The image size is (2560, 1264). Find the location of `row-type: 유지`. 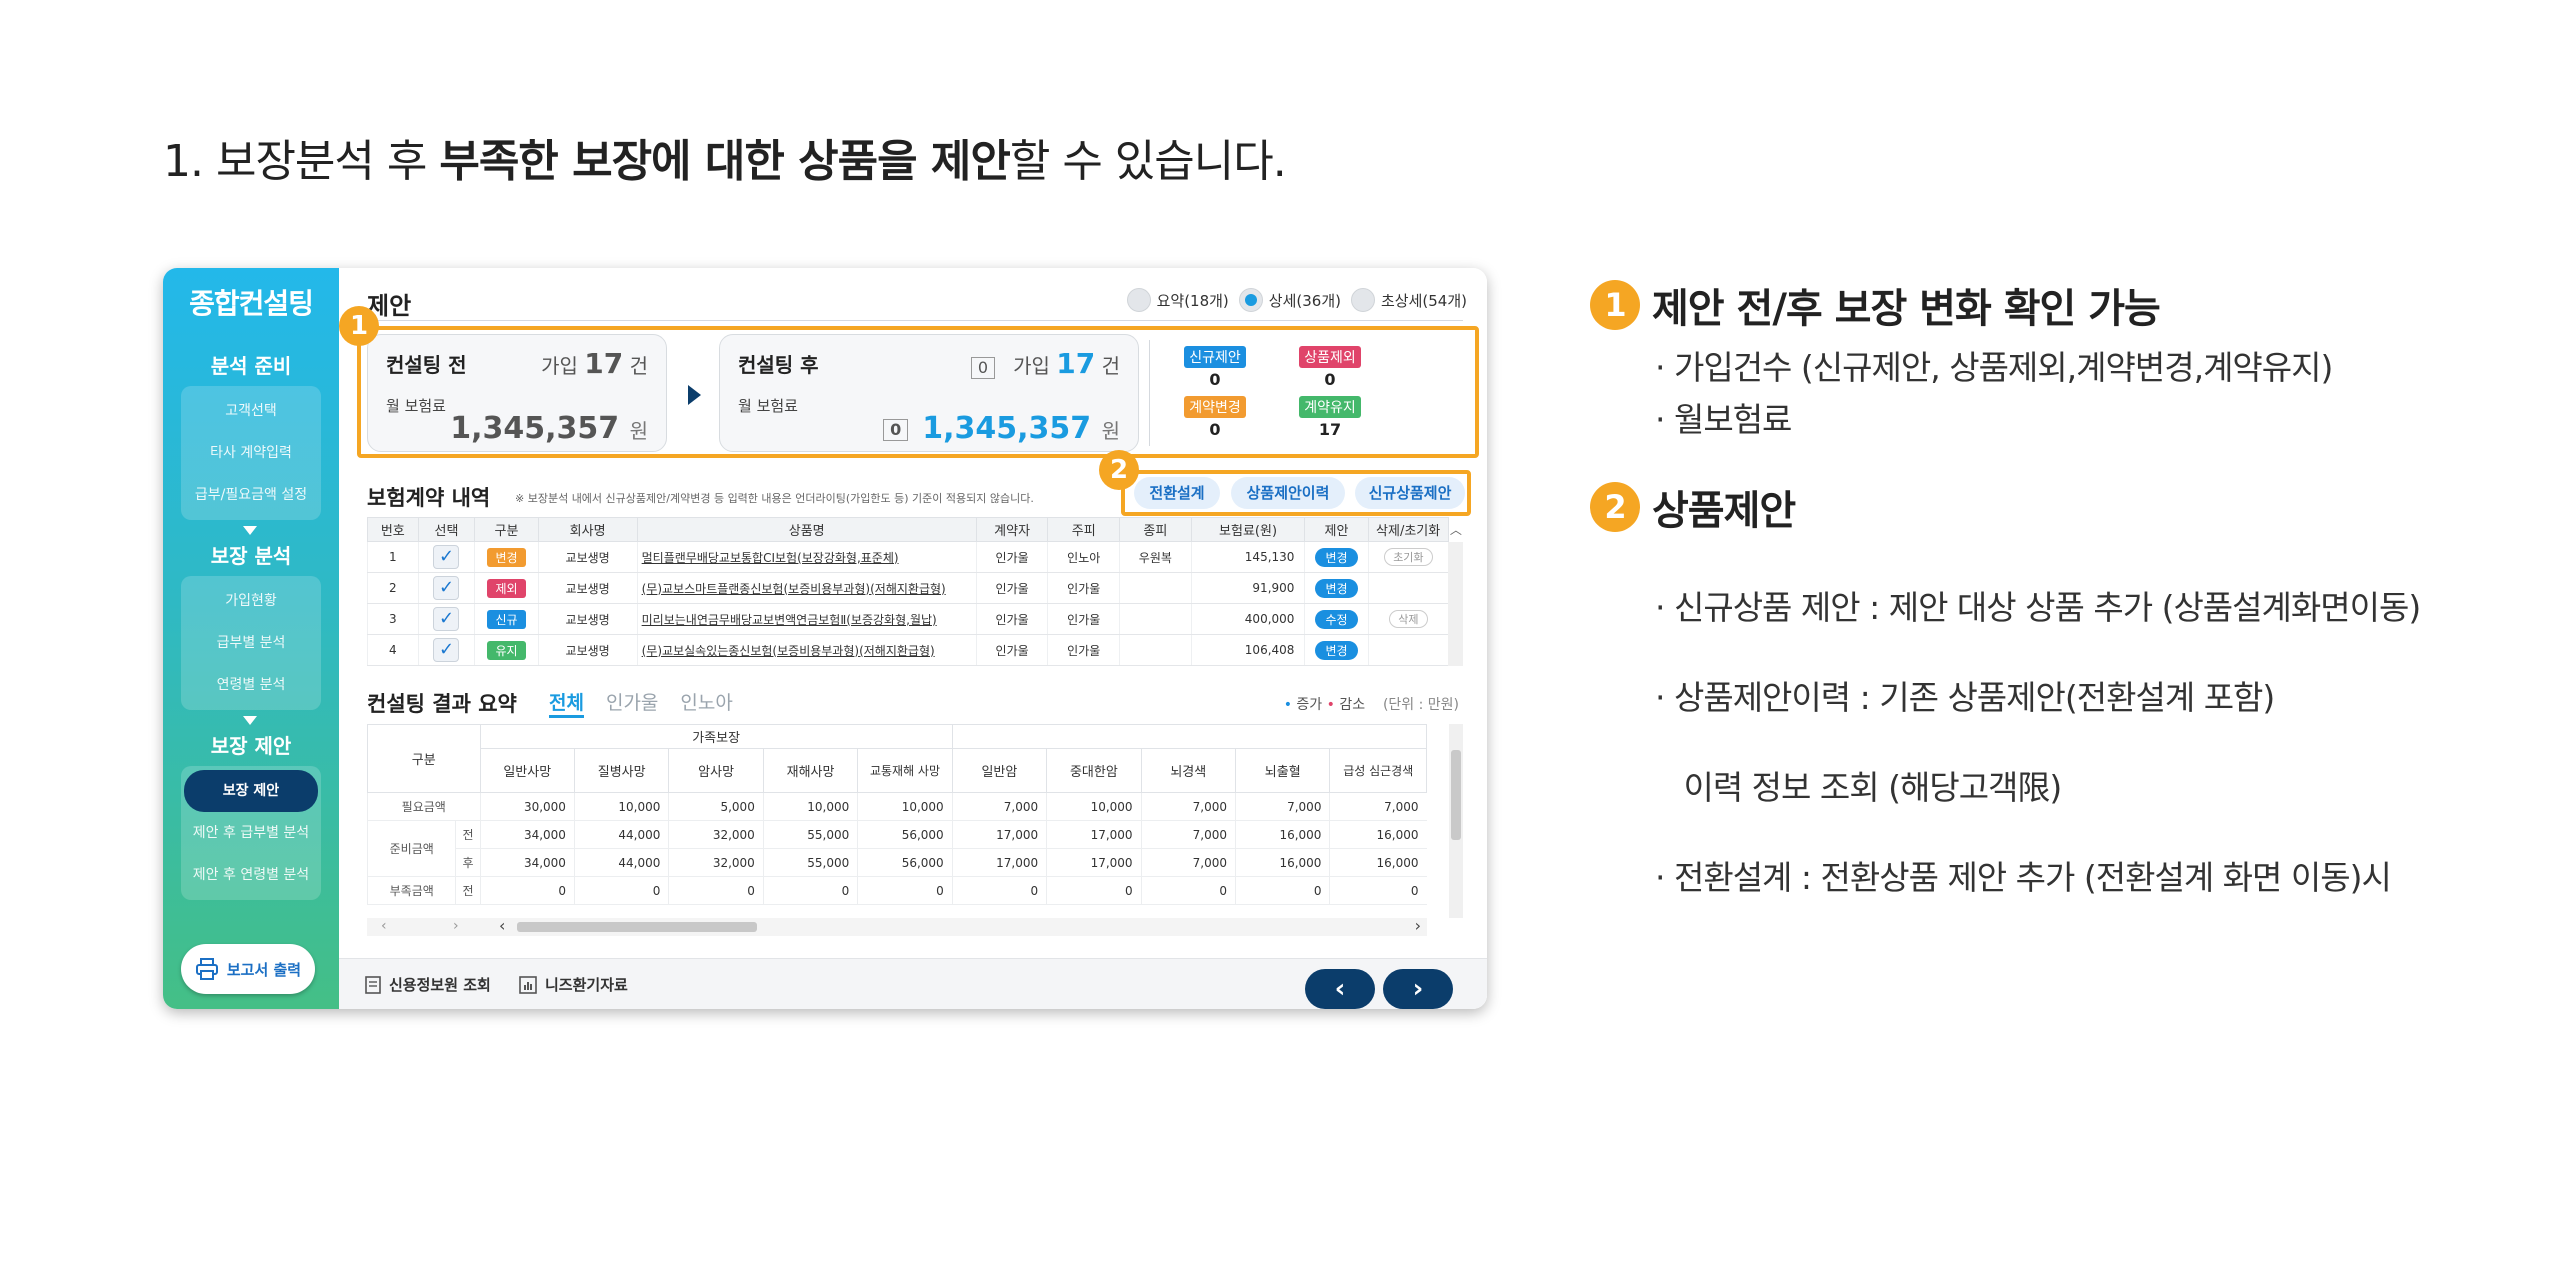

row-type: 유지 is located at coordinates (506, 650).